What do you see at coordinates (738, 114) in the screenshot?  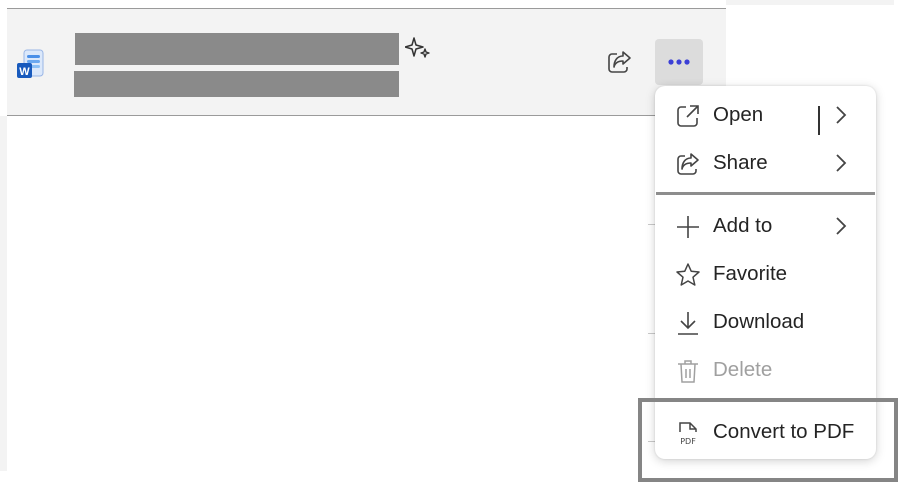 I see `menu-item-label: Open` at bounding box center [738, 114].